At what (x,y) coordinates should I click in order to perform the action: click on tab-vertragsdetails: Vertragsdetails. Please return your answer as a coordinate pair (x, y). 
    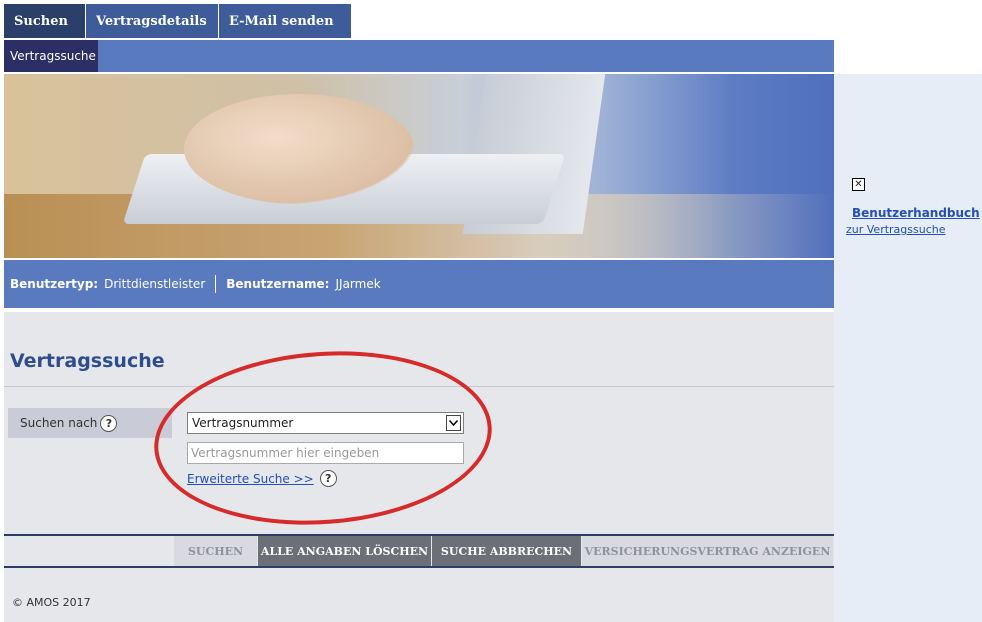
    Looking at the image, I should click on (152, 21).